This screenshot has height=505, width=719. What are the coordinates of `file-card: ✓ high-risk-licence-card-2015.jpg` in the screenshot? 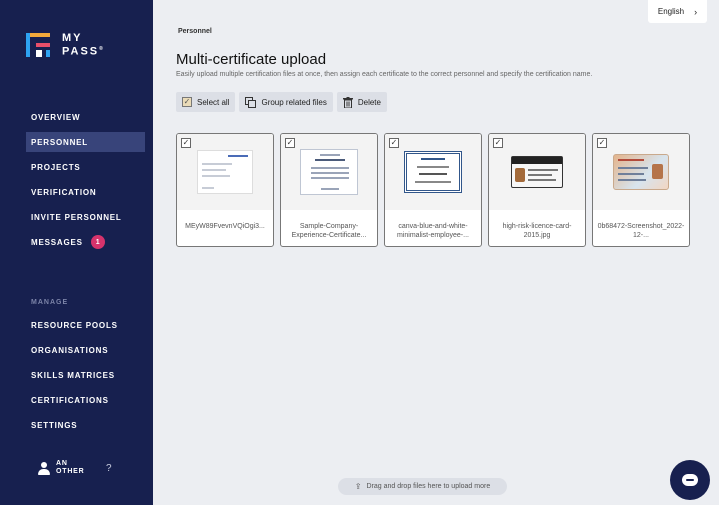 It's located at (537, 190).